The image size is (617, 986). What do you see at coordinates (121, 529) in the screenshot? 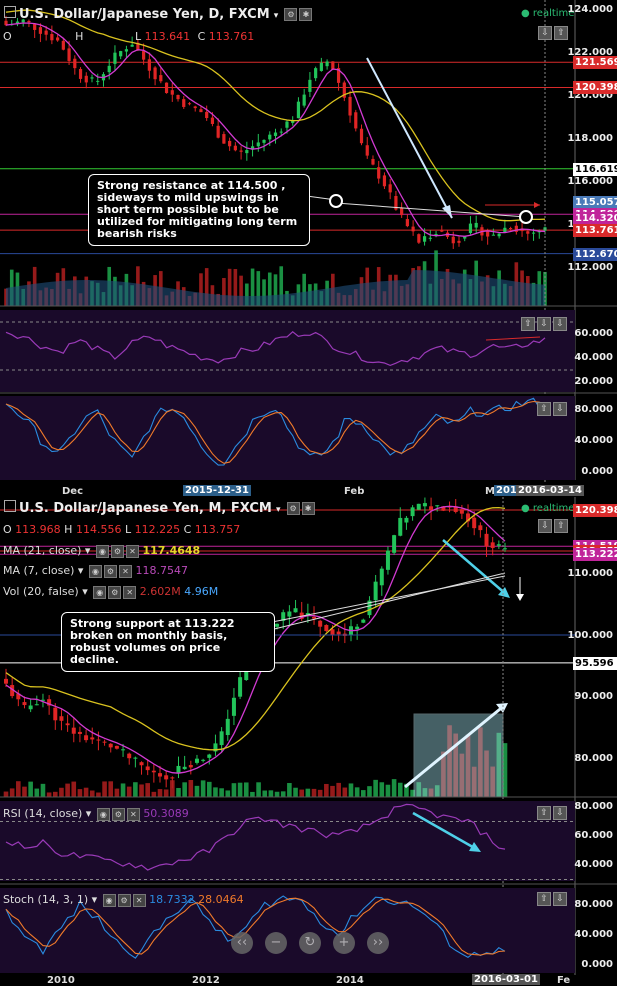
I see `monthly-ohlc: O 113.968 H 114.556 L 112.225 C 113.757` at bounding box center [121, 529].